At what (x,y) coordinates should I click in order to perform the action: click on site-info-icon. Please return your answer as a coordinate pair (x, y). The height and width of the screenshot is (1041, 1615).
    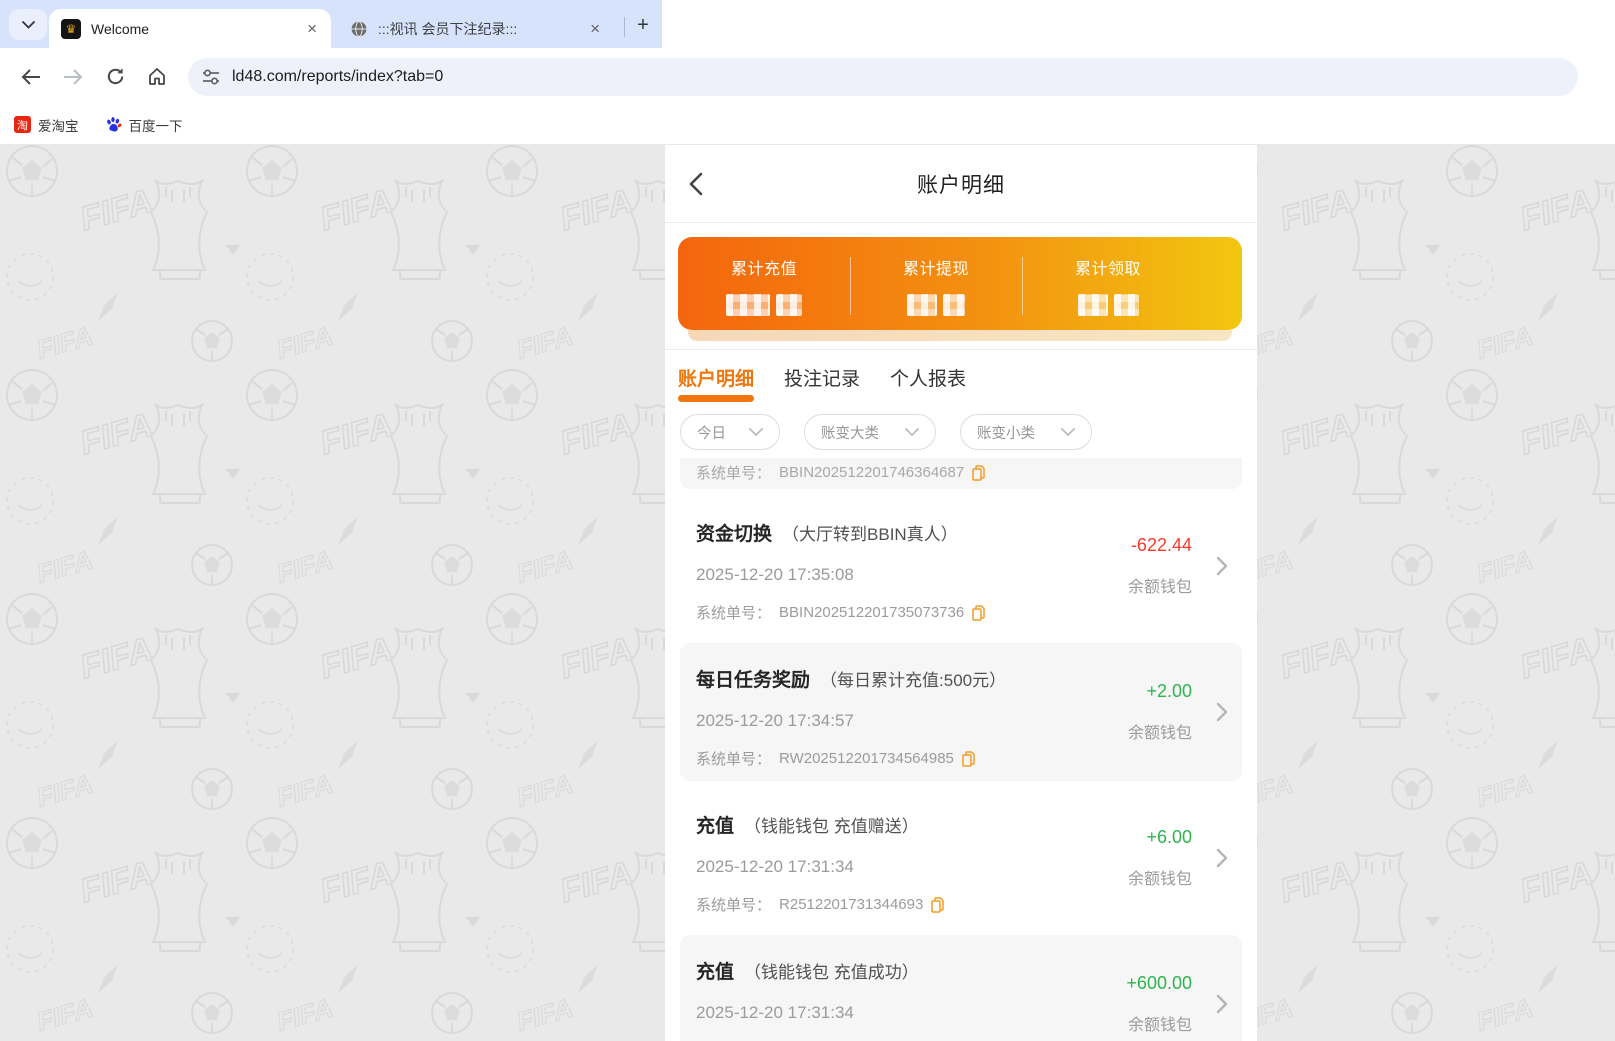
    Looking at the image, I should click on (211, 77).